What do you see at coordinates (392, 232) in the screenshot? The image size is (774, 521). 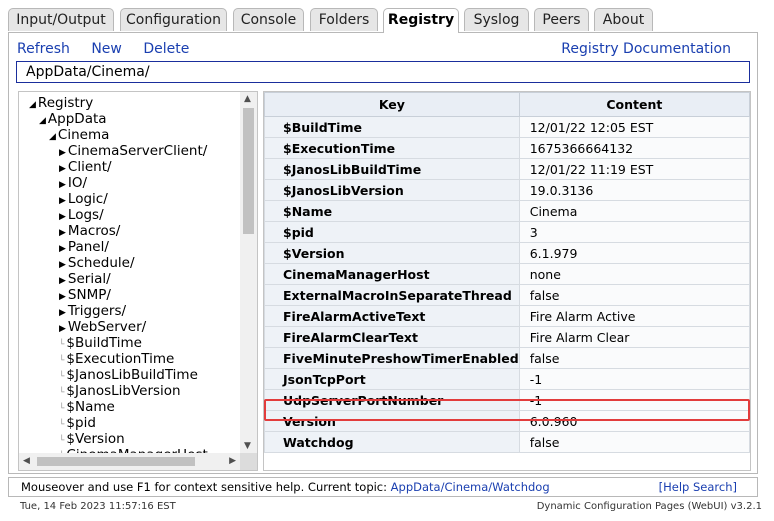 I see `row-key: $pid` at bounding box center [392, 232].